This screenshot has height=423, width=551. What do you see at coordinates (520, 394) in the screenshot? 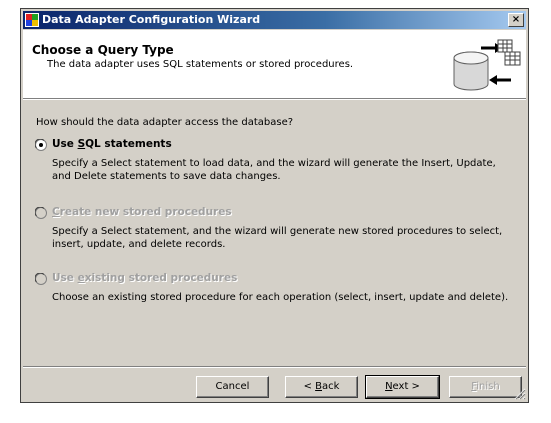
I see `resize-grip-icon` at bounding box center [520, 394].